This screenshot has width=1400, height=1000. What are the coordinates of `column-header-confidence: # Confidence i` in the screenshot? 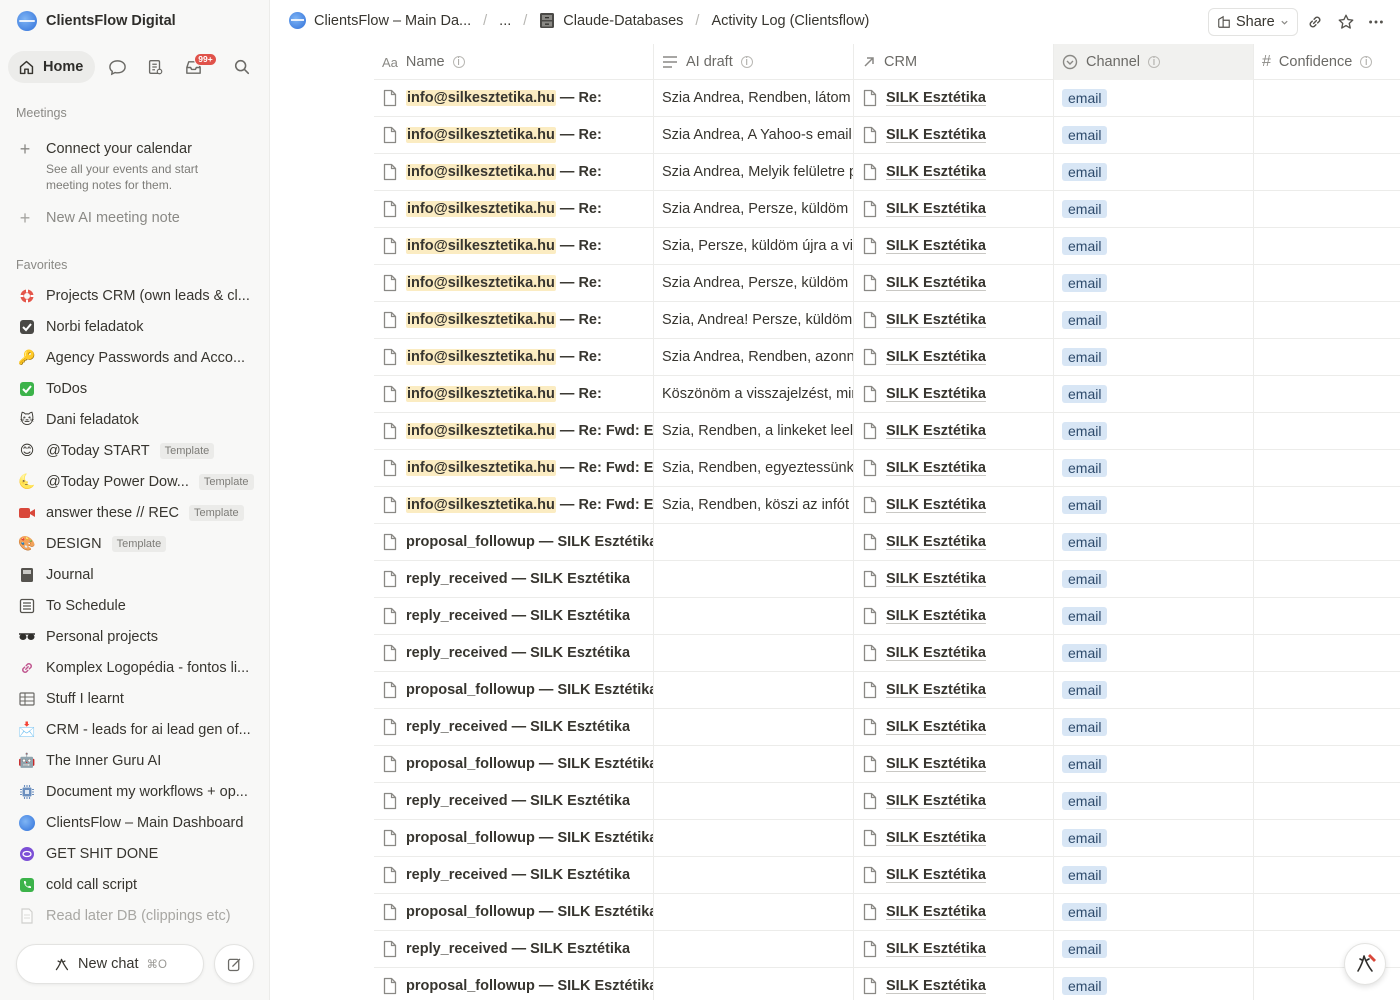 It's located at (1327, 62).